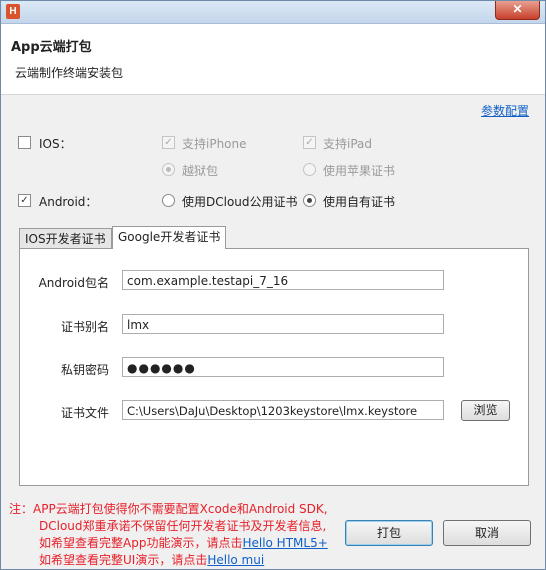 The height and width of the screenshot is (570, 546). Describe the element at coordinates (284, 543) in the screenshot. I see `hello-html5-link: Hello HTML5+` at that location.